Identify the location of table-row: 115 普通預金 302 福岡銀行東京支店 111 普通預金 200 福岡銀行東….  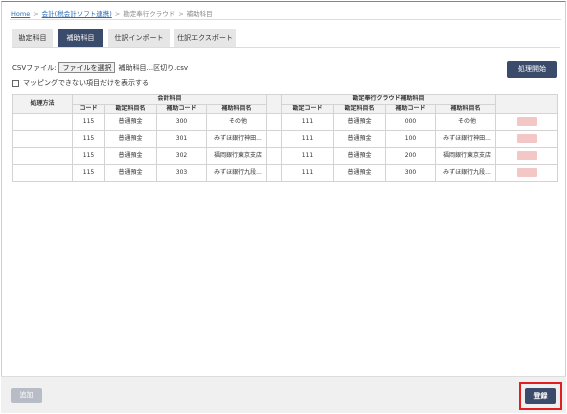
(285, 156).